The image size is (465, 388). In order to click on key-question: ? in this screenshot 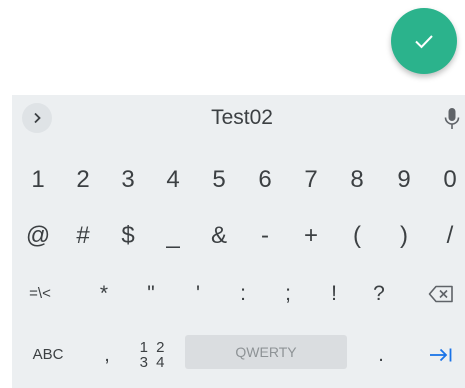, I will do `click(379, 294)`.